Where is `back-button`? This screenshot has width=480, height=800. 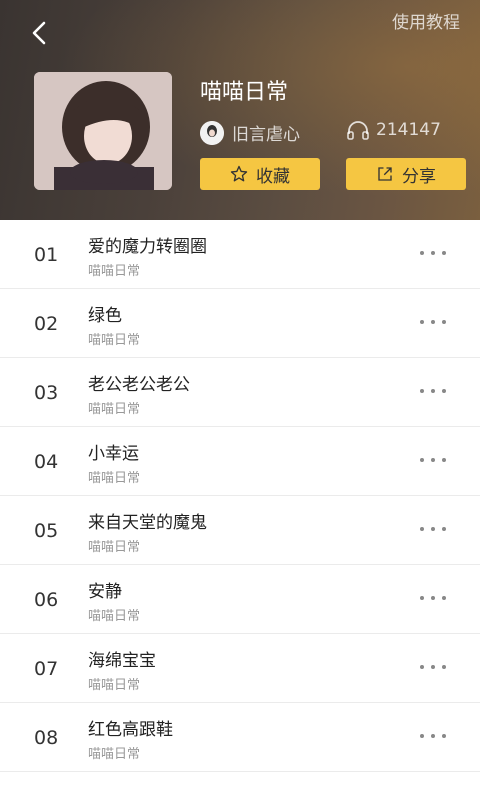 back-button is located at coordinates (39, 33).